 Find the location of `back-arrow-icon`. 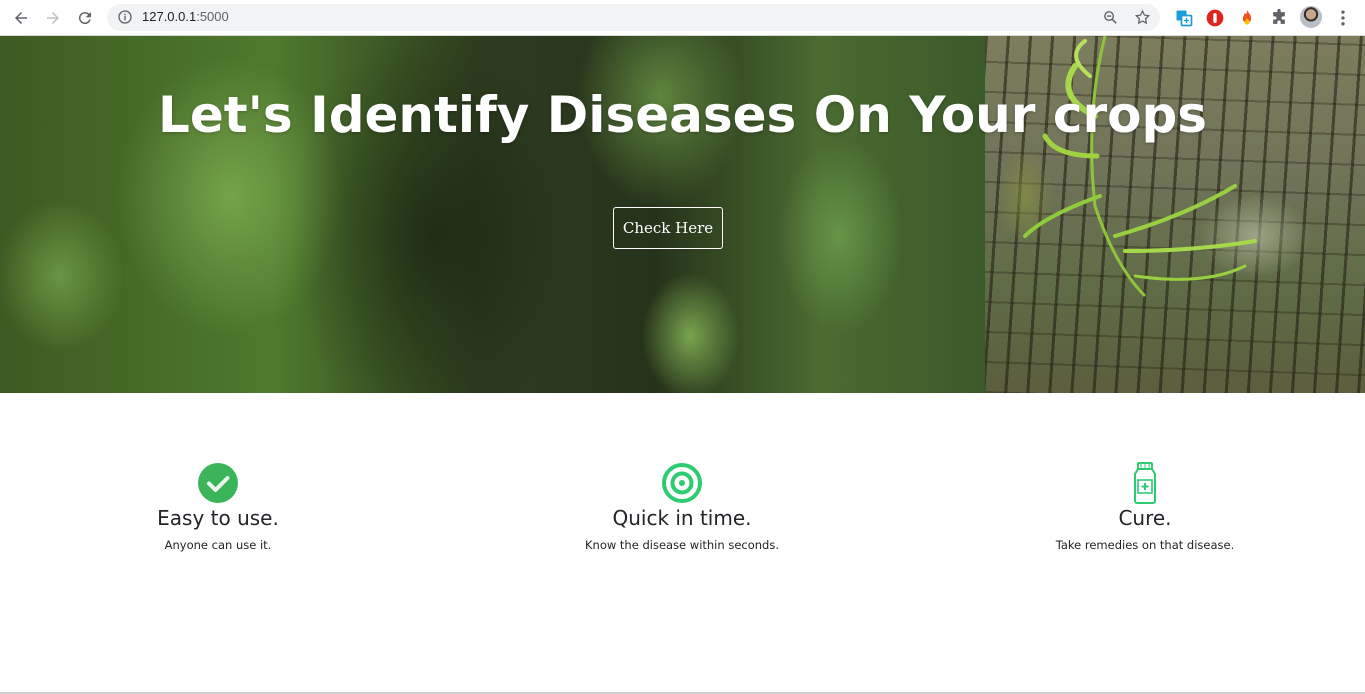

back-arrow-icon is located at coordinates (21, 18).